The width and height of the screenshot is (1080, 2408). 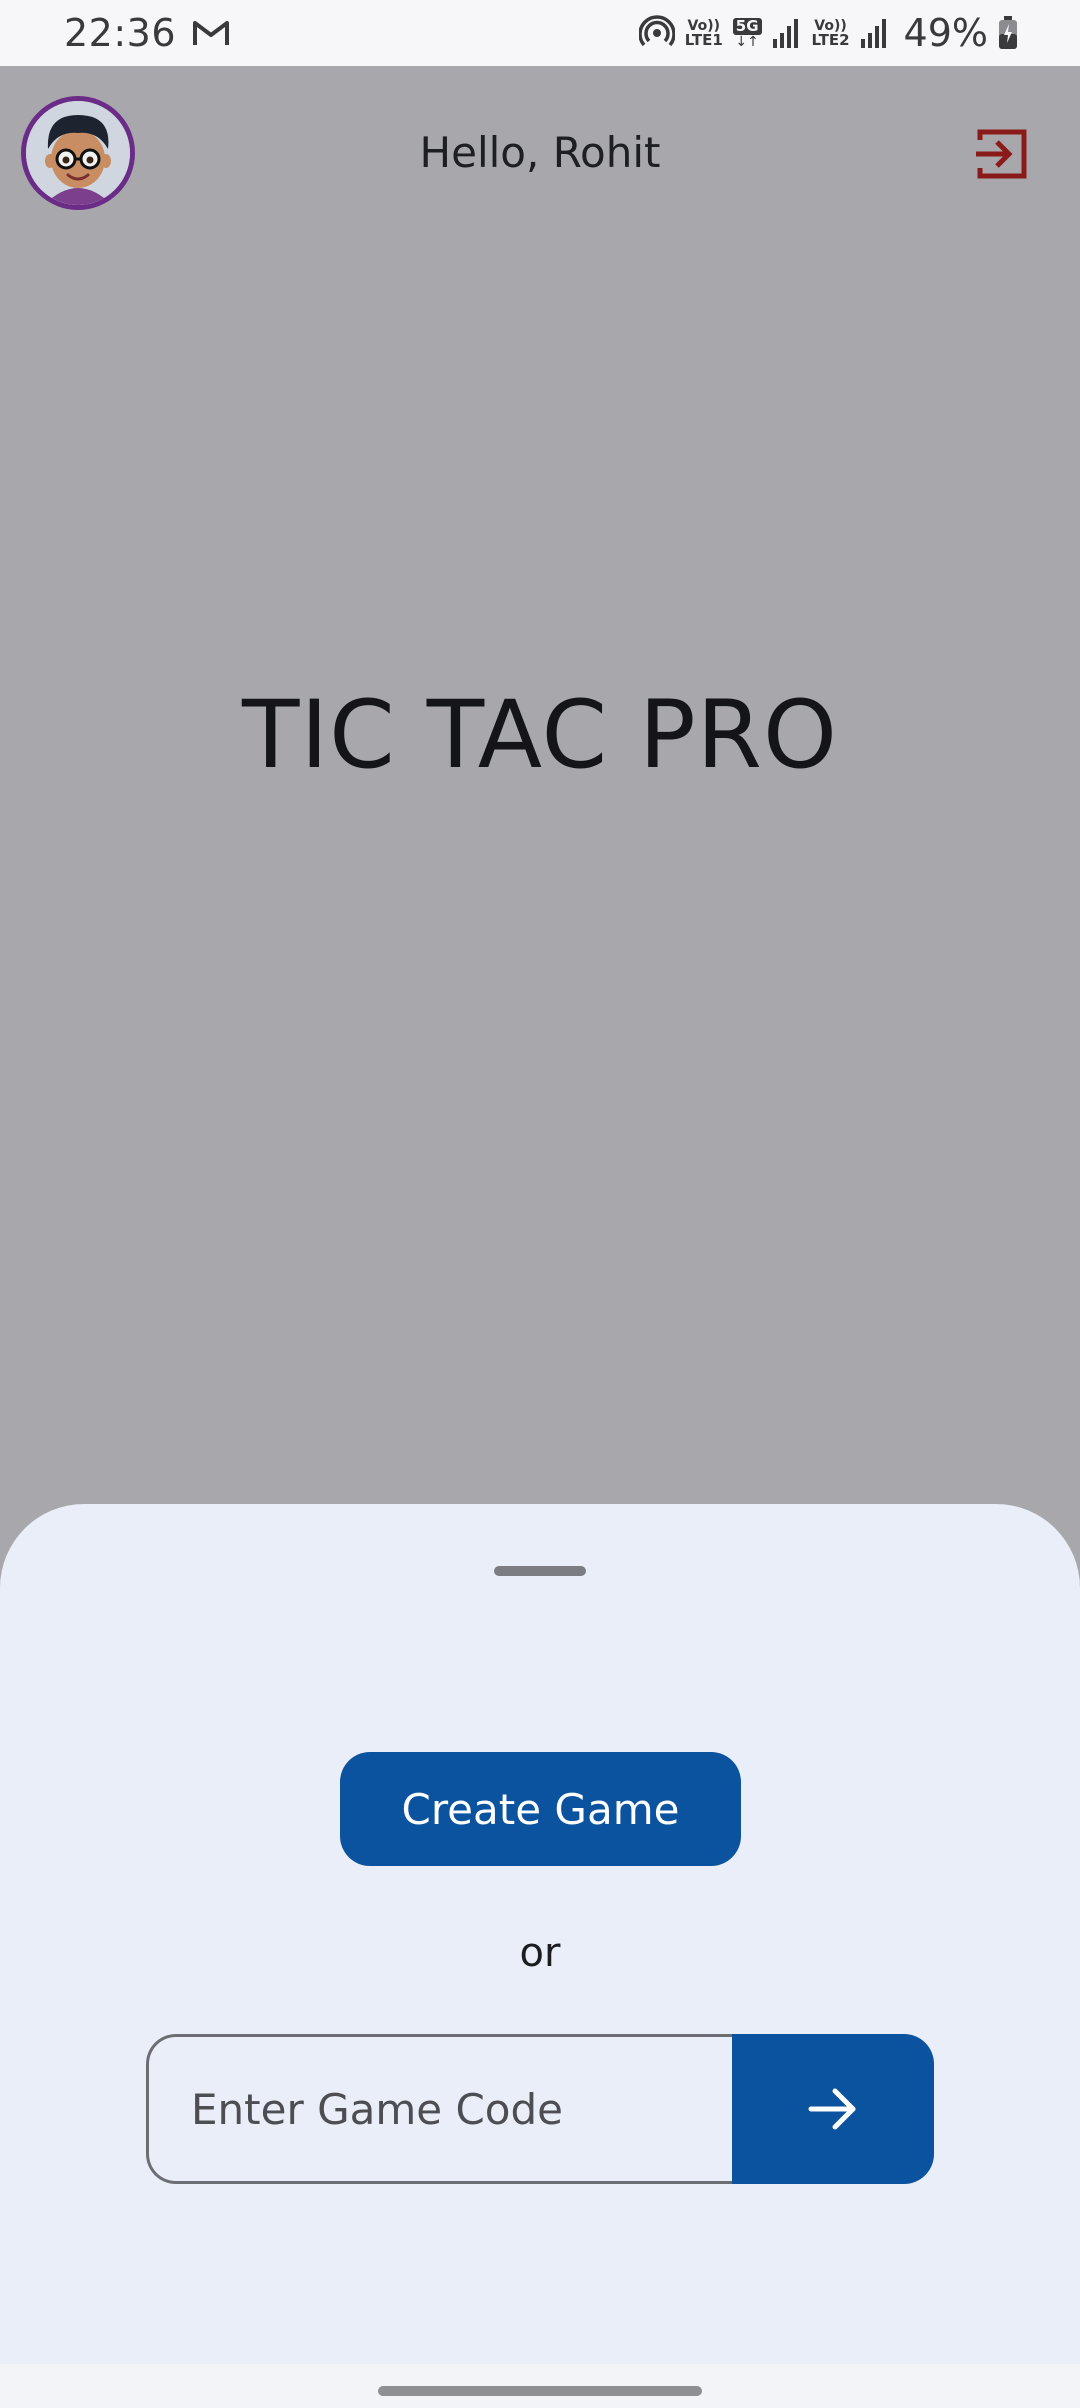 What do you see at coordinates (439, 2109) in the screenshot?
I see `game-code-input` at bounding box center [439, 2109].